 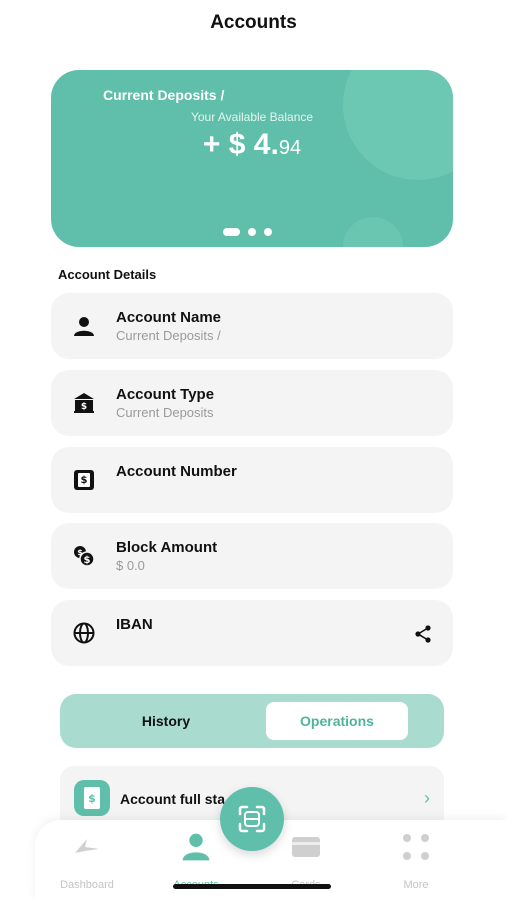 What do you see at coordinates (306, 847) in the screenshot?
I see `card-icon` at bounding box center [306, 847].